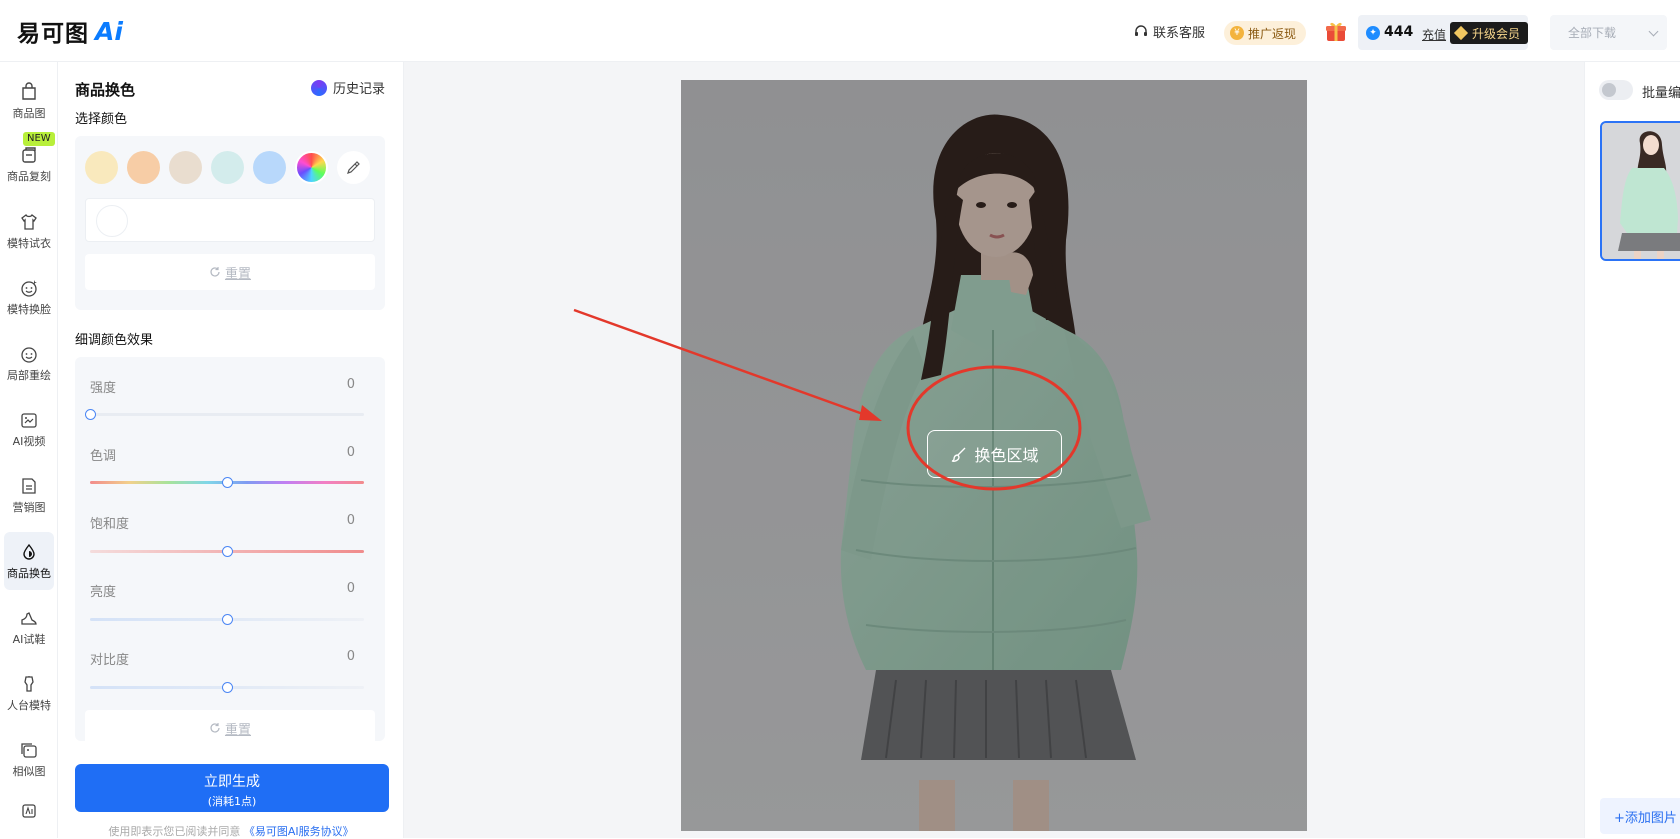 This screenshot has width=1680, height=839. Describe the element at coordinates (227, 687) in the screenshot. I see `contrast-slider-handle` at that location.